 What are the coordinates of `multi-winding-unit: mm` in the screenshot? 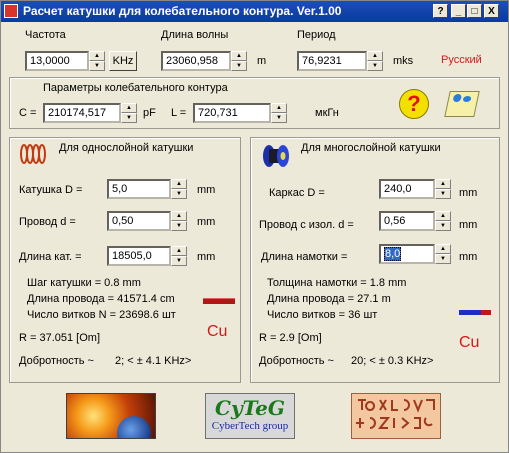 It's located at (468, 257).